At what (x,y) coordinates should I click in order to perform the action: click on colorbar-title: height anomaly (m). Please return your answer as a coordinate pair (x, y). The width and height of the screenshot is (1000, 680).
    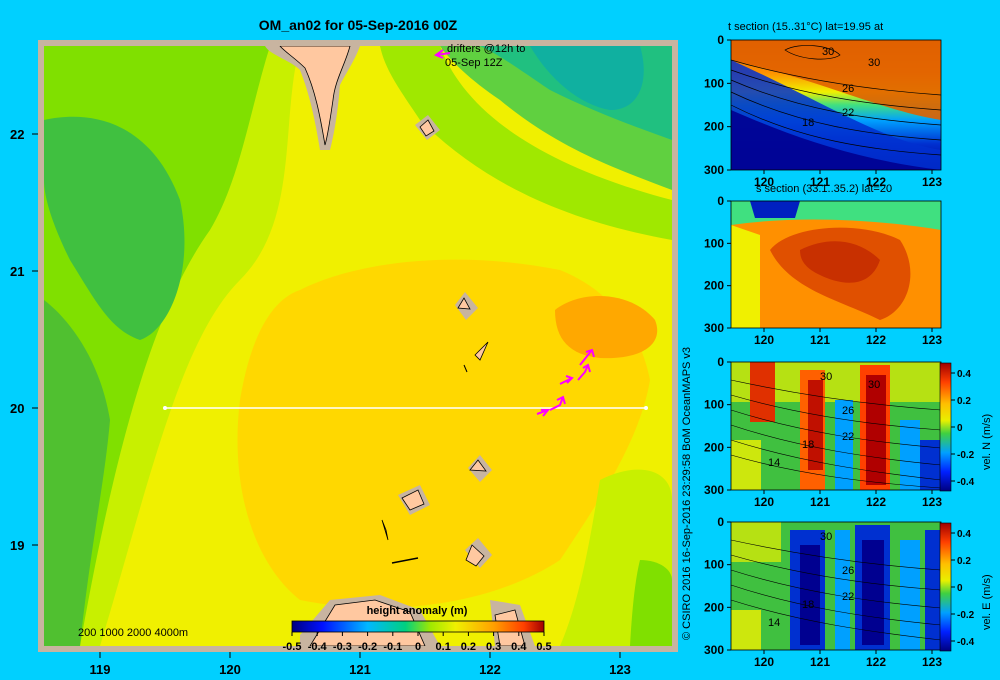
    Looking at the image, I should click on (417, 611).